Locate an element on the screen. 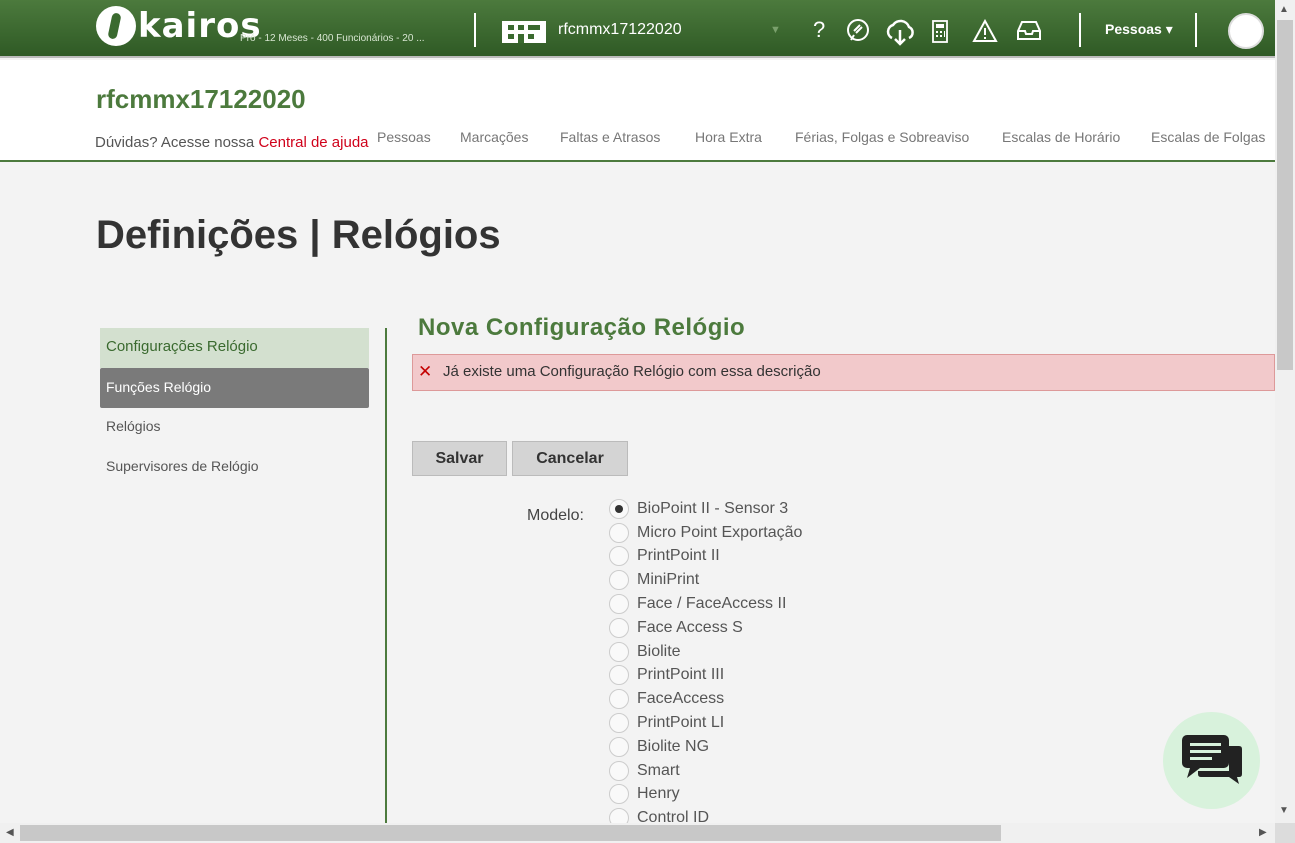 This screenshot has width=1295, height=843. form-title: Nova Configuração Relógio is located at coordinates (582, 327).